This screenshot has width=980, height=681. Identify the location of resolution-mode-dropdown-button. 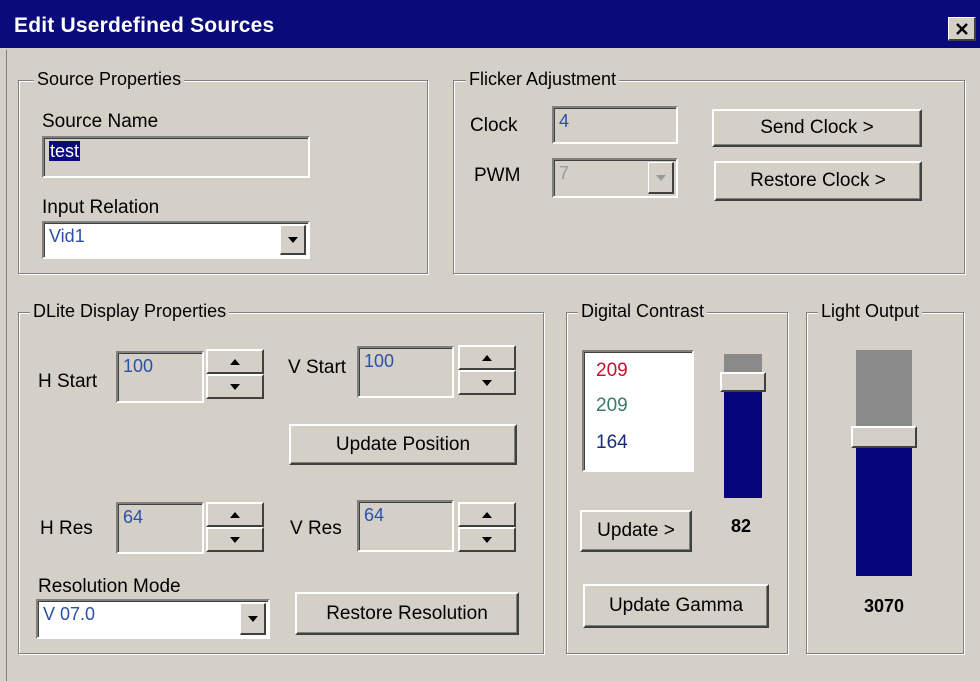
(253, 619).